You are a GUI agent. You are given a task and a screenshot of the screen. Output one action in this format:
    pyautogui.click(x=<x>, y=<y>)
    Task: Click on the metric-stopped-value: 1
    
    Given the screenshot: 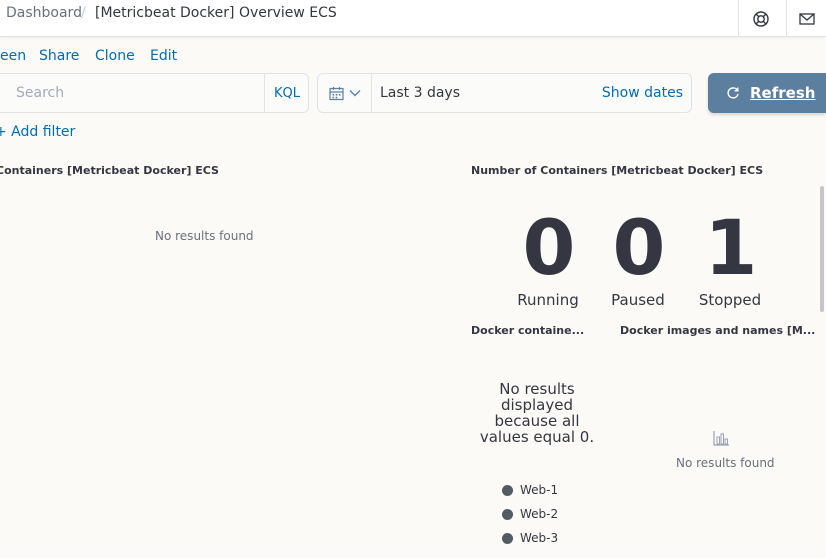 What is the action you would take?
    pyautogui.click(x=731, y=247)
    